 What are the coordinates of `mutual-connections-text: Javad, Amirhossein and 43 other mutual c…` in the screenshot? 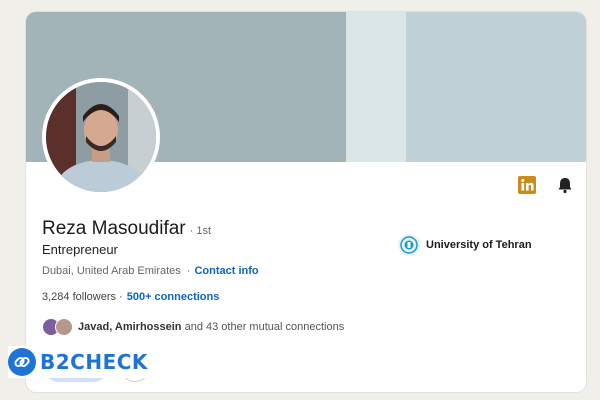 It's located at (211, 327).